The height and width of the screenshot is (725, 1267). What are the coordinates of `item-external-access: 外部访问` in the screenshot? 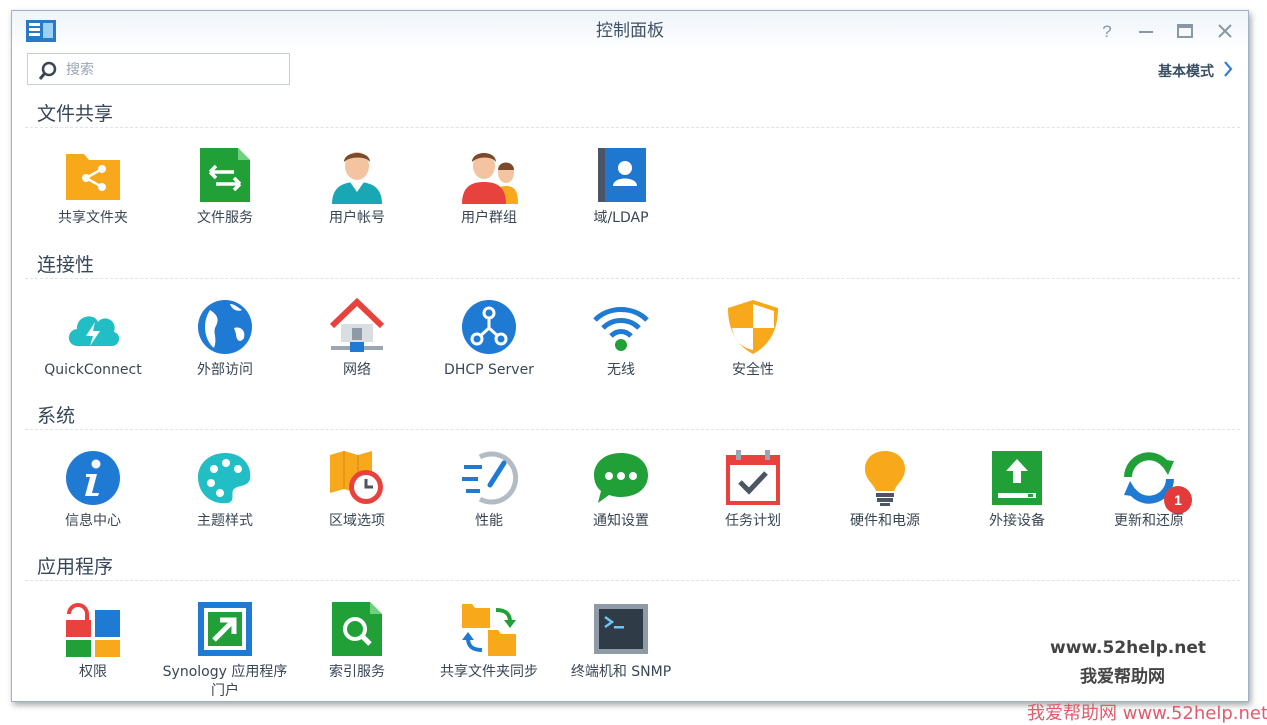 It's located at (225, 353).